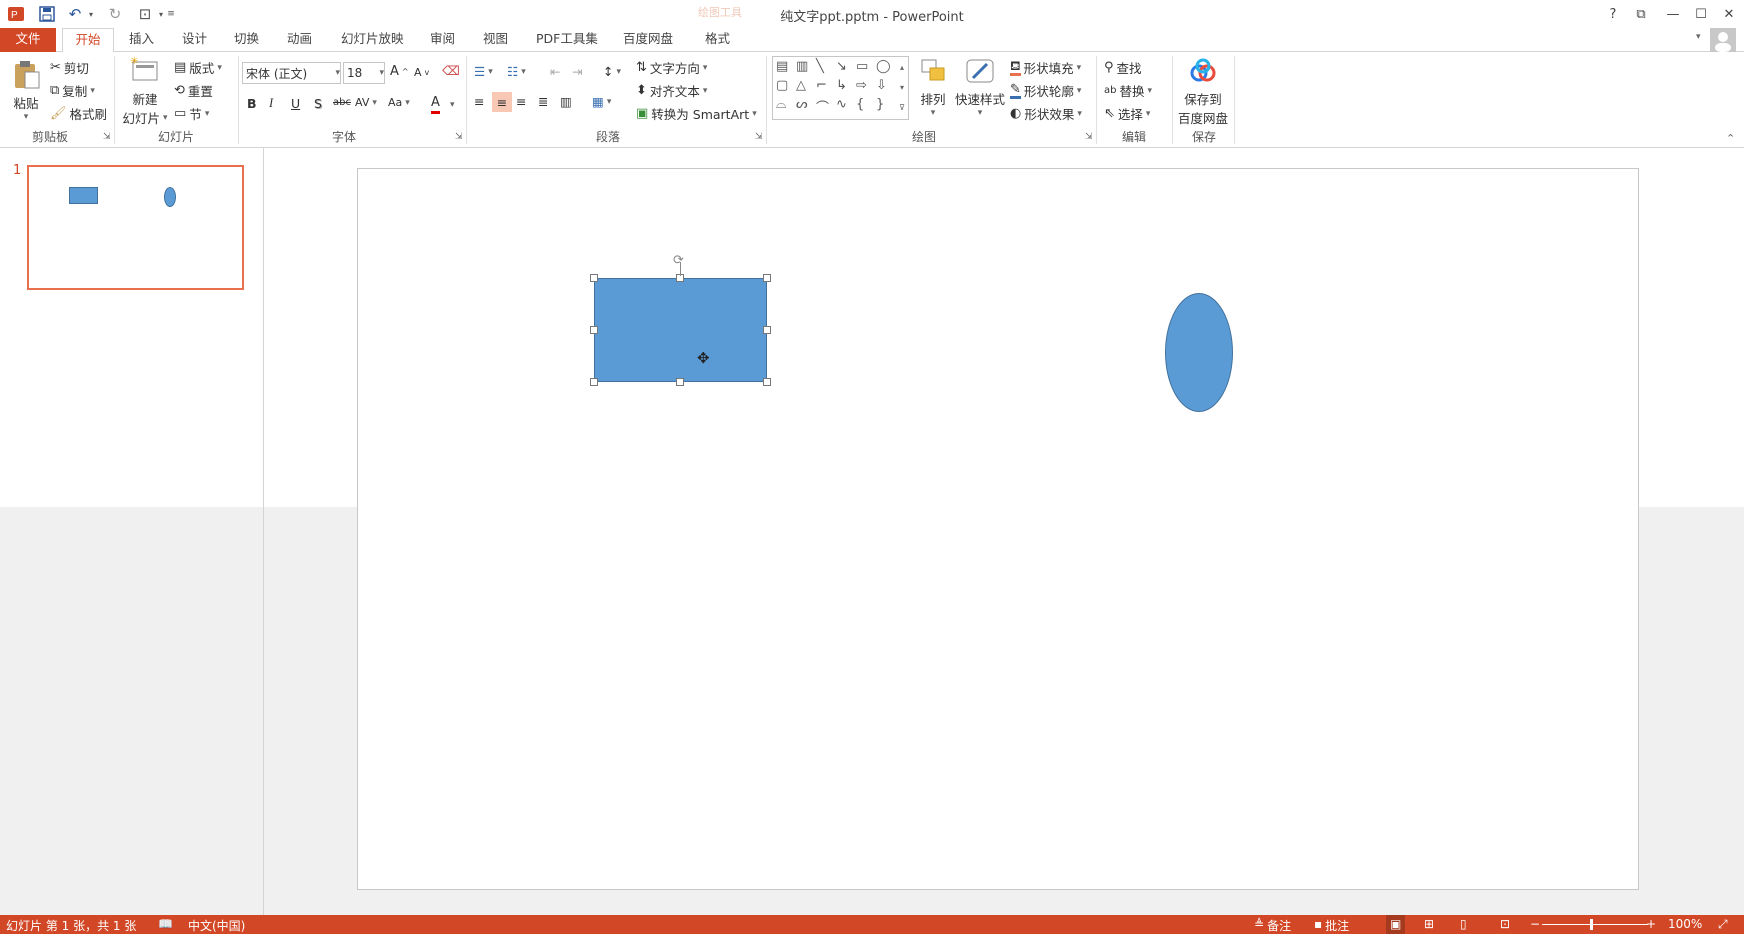 Image resolution: width=1744 pixels, height=934 pixels. What do you see at coordinates (495, 40) in the screenshot?
I see `tab-view: 视图` at bounding box center [495, 40].